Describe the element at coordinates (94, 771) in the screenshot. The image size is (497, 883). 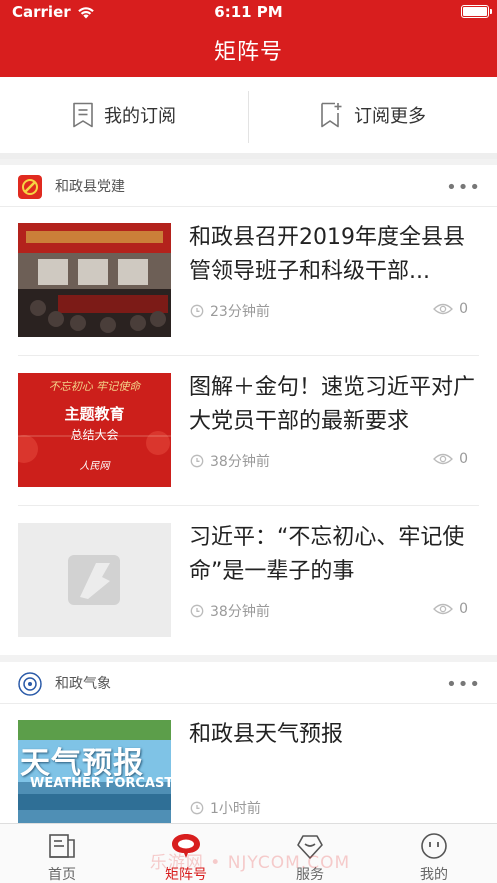
I see `article-thumbnail: 天气预报 WEATHER FORCAST` at that location.